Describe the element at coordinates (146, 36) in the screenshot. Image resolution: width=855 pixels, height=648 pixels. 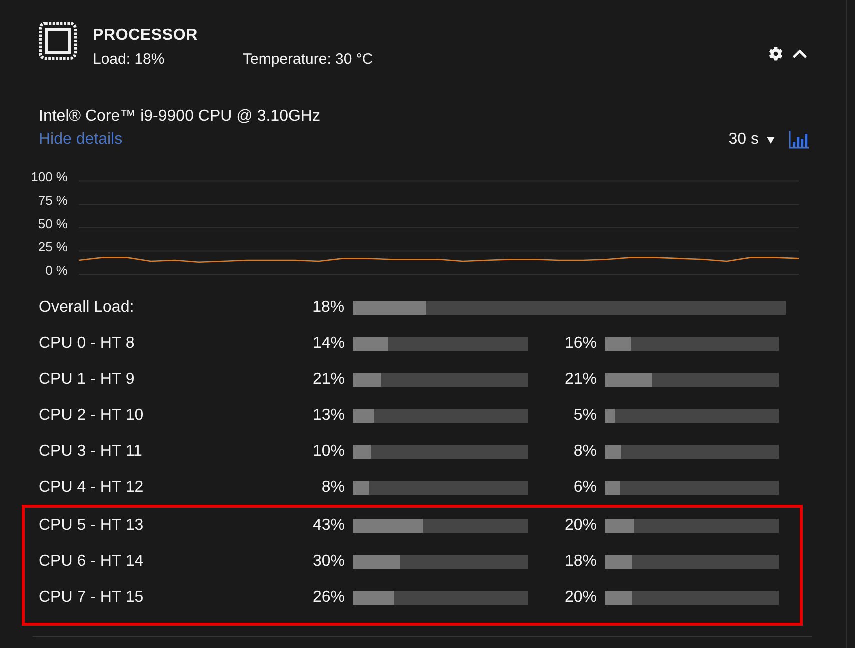
I see `panel-title: PROCESSOR` at that location.